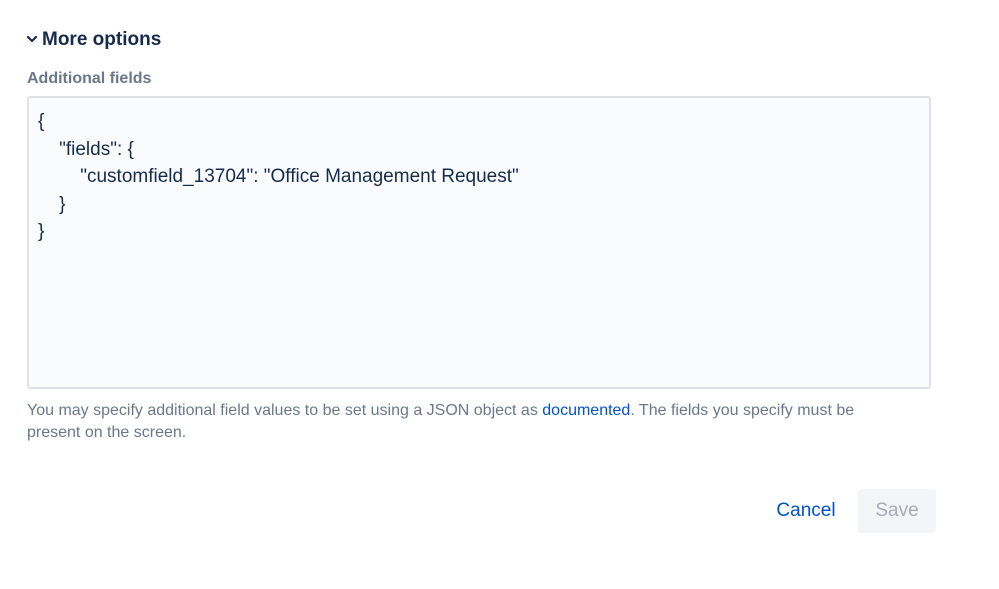 This screenshot has width=999, height=589. What do you see at coordinates (586, 410) in the screenshot?
I see `documented-link: documented` at bounding box center [586, 410].